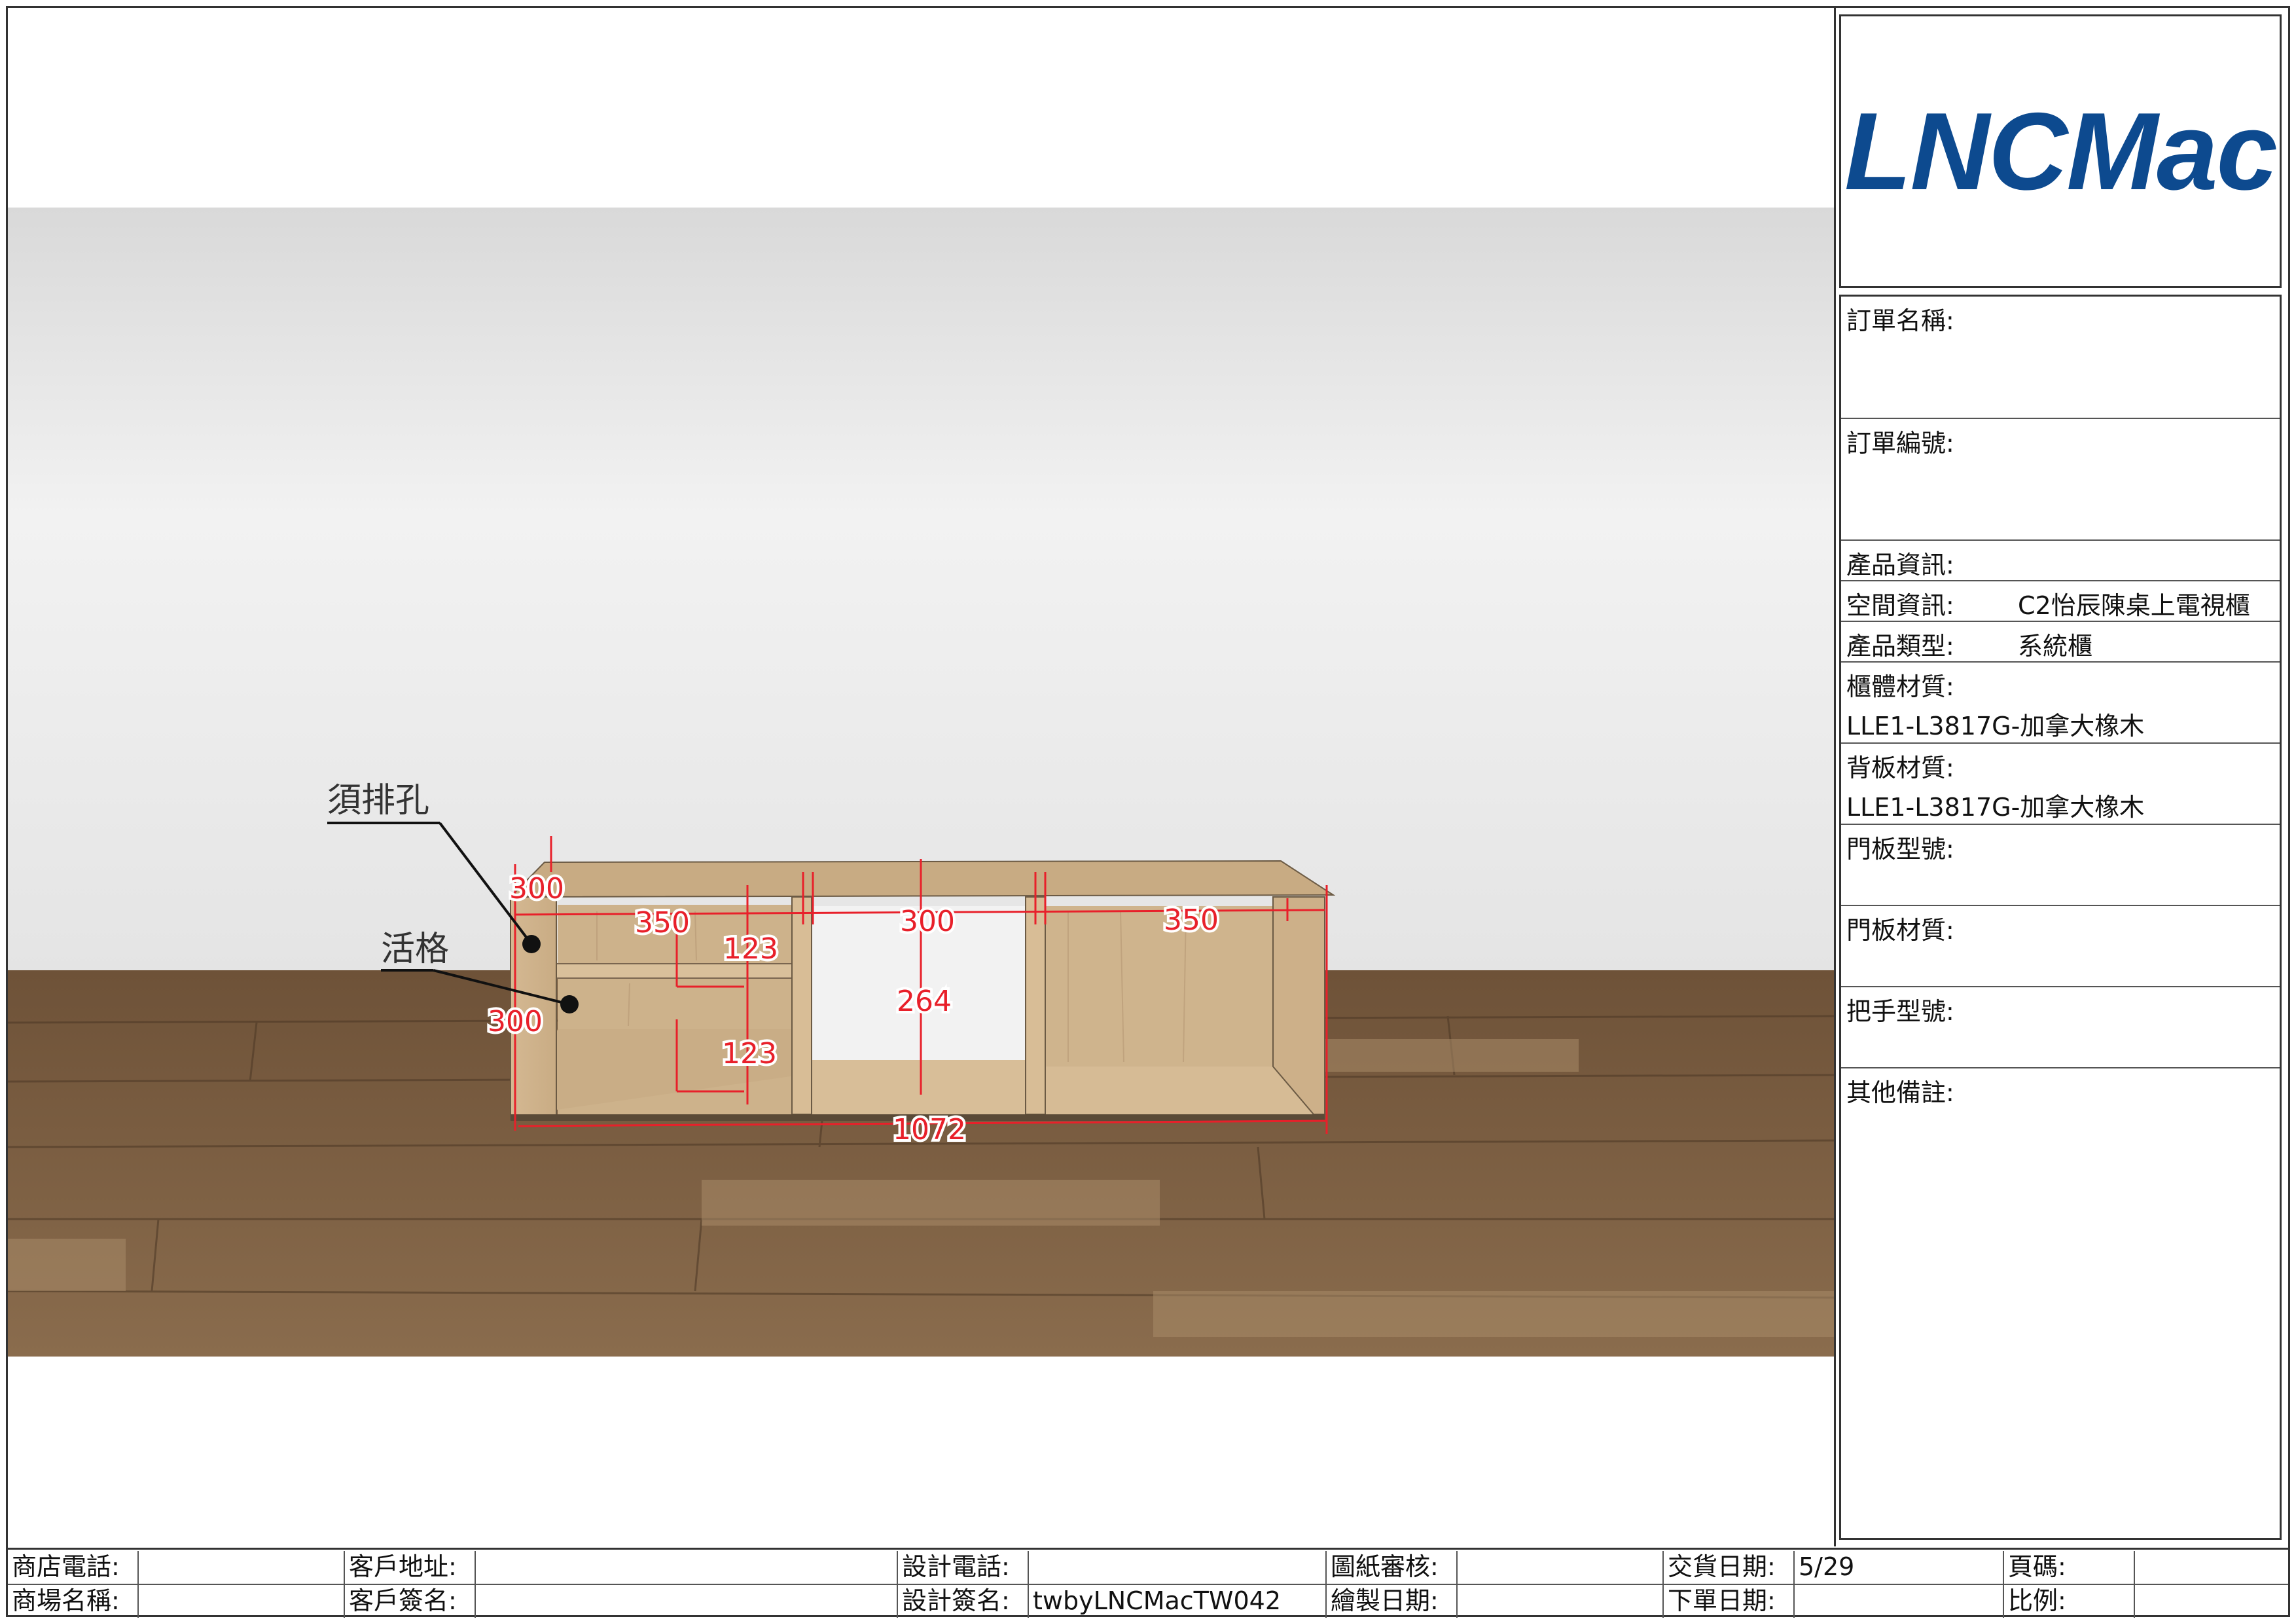  What do you see at coordinates (2211, 1601) in the screenshot?
I see `scale-value` at bounding box center [2211, 1601].